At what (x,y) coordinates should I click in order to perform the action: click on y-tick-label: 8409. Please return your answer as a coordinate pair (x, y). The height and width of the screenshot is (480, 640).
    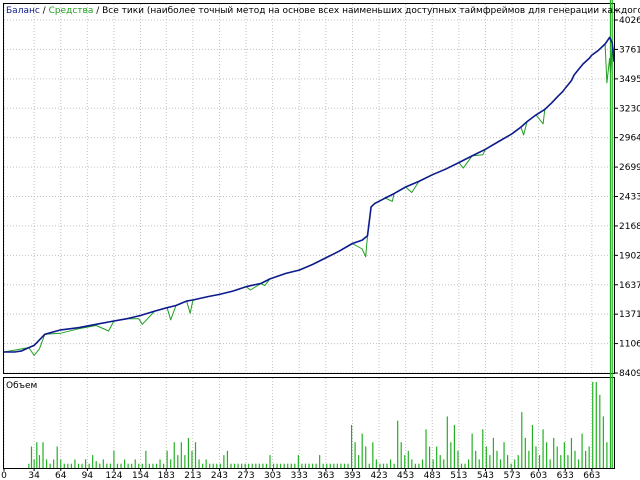
    Looking at the image, I should click on (629, 374).